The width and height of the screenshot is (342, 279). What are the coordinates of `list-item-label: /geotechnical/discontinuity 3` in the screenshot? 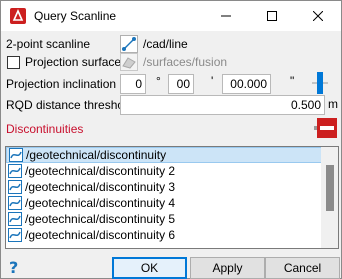 It's located at (100, 187).